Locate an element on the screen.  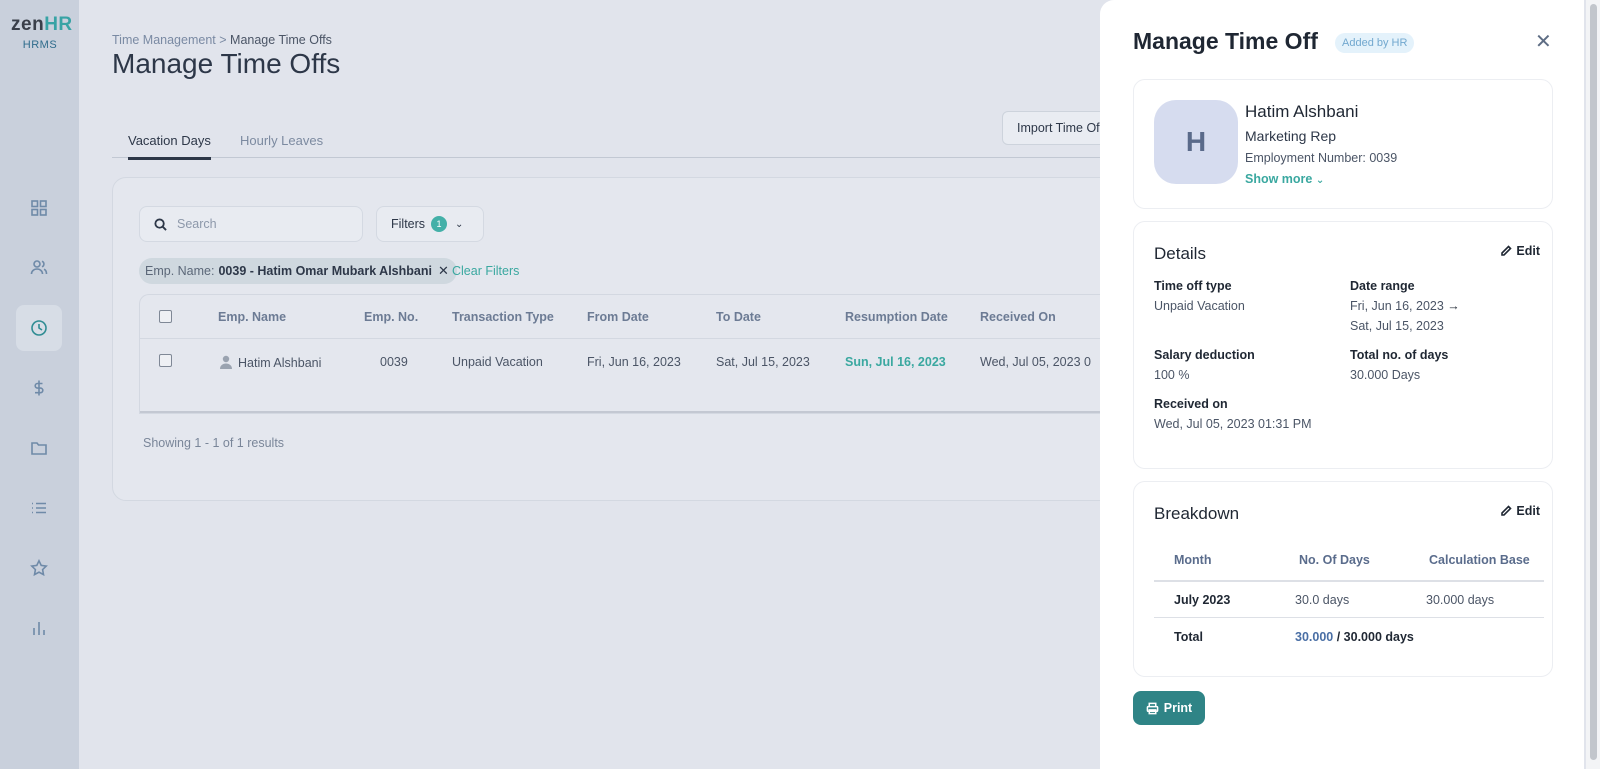
employee-name: Hatim Alshbani is located at coordinates (1302, 111).